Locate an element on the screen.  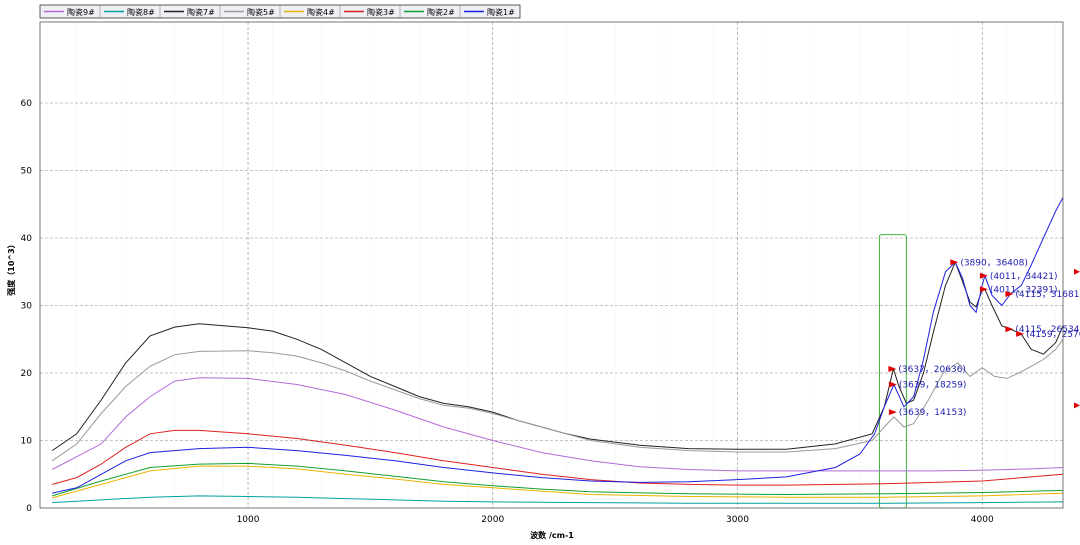
peak-annotation-label: (4011，34421) is located at coordinates (1024, 277).